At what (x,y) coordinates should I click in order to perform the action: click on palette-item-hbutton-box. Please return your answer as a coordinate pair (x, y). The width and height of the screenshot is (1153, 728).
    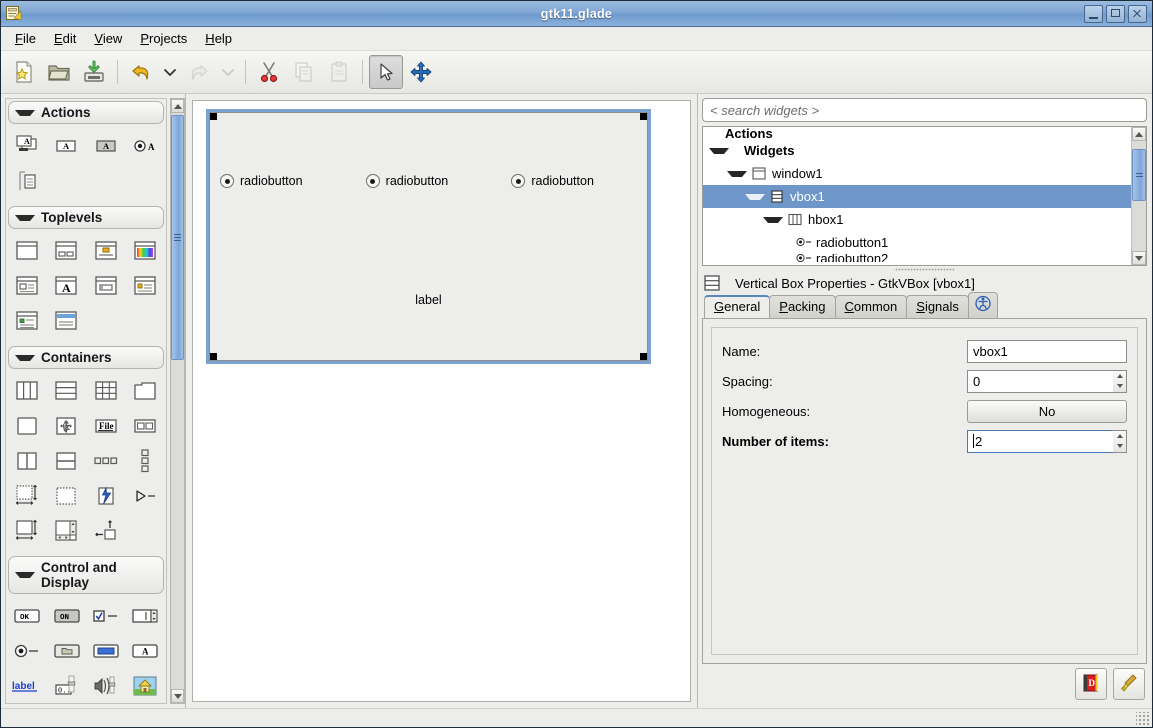
    Looking at the image, I should click on (146, 425).